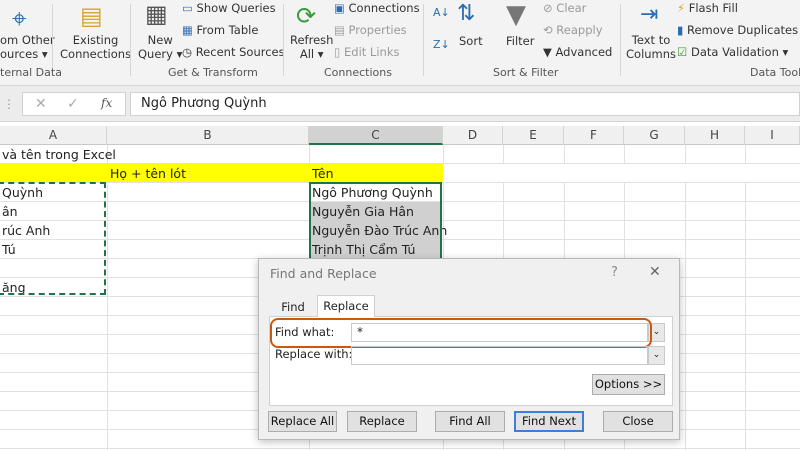 Image resolution: width=800 pixels, height=450 pixels. What do you see at coordinates (499, 355) in the screenshot?
I see `replace-with-input` at bounding box center [499, 355].